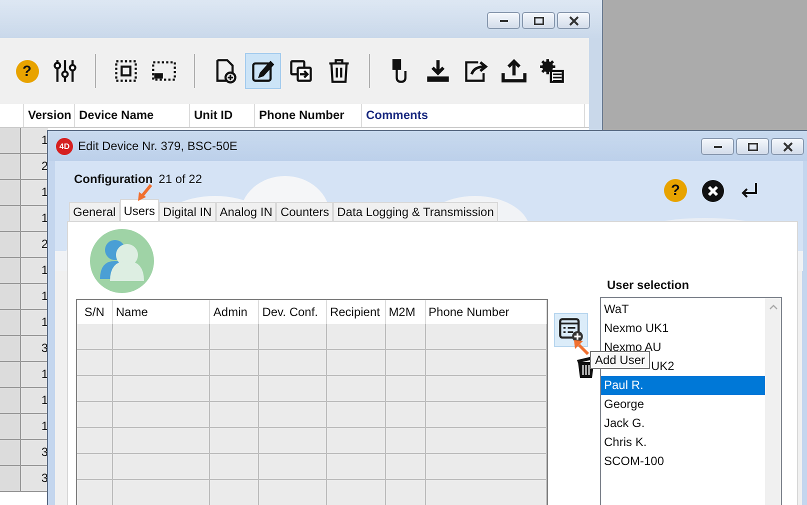 This screenshot has height=505, width=807. I want to click on upload-icon, so click(514, 71).